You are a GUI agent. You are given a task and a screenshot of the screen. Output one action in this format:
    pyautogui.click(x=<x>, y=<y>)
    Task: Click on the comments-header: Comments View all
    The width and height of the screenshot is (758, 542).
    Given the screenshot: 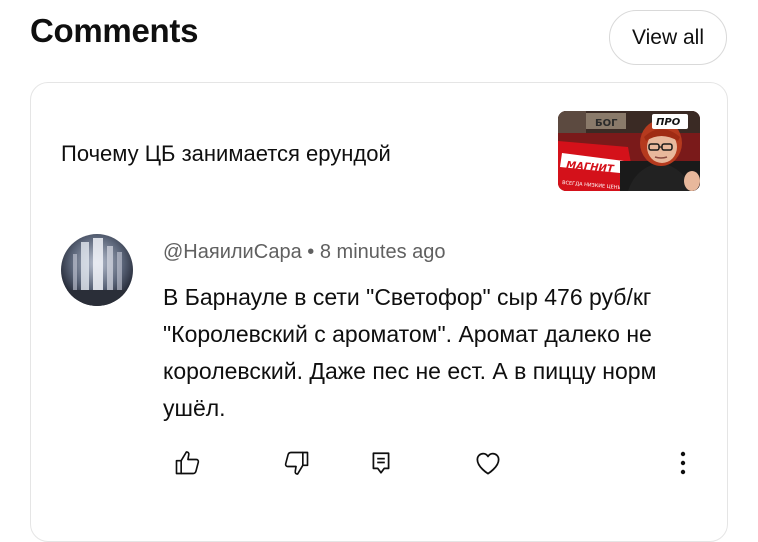 What is the action you would take?
    pyautogui.click(x=379, y=40)
    